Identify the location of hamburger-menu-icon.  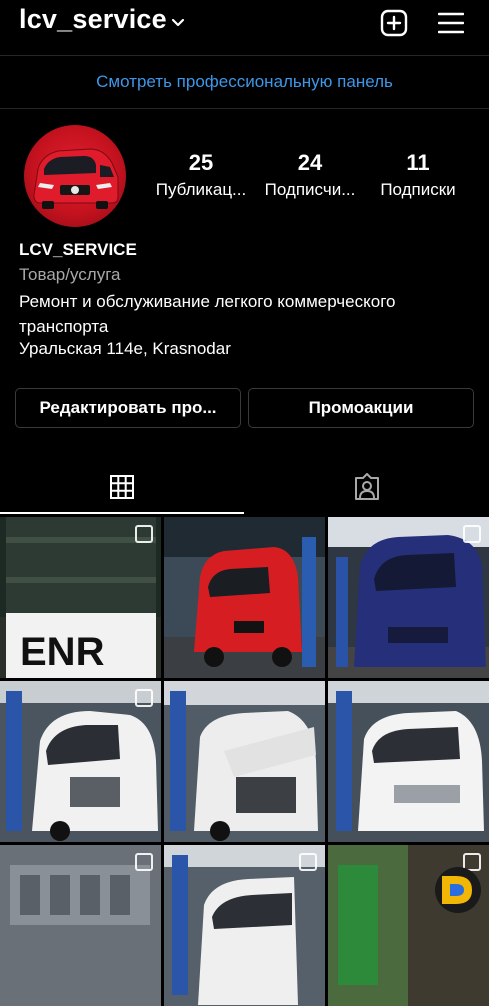
(451, 23).